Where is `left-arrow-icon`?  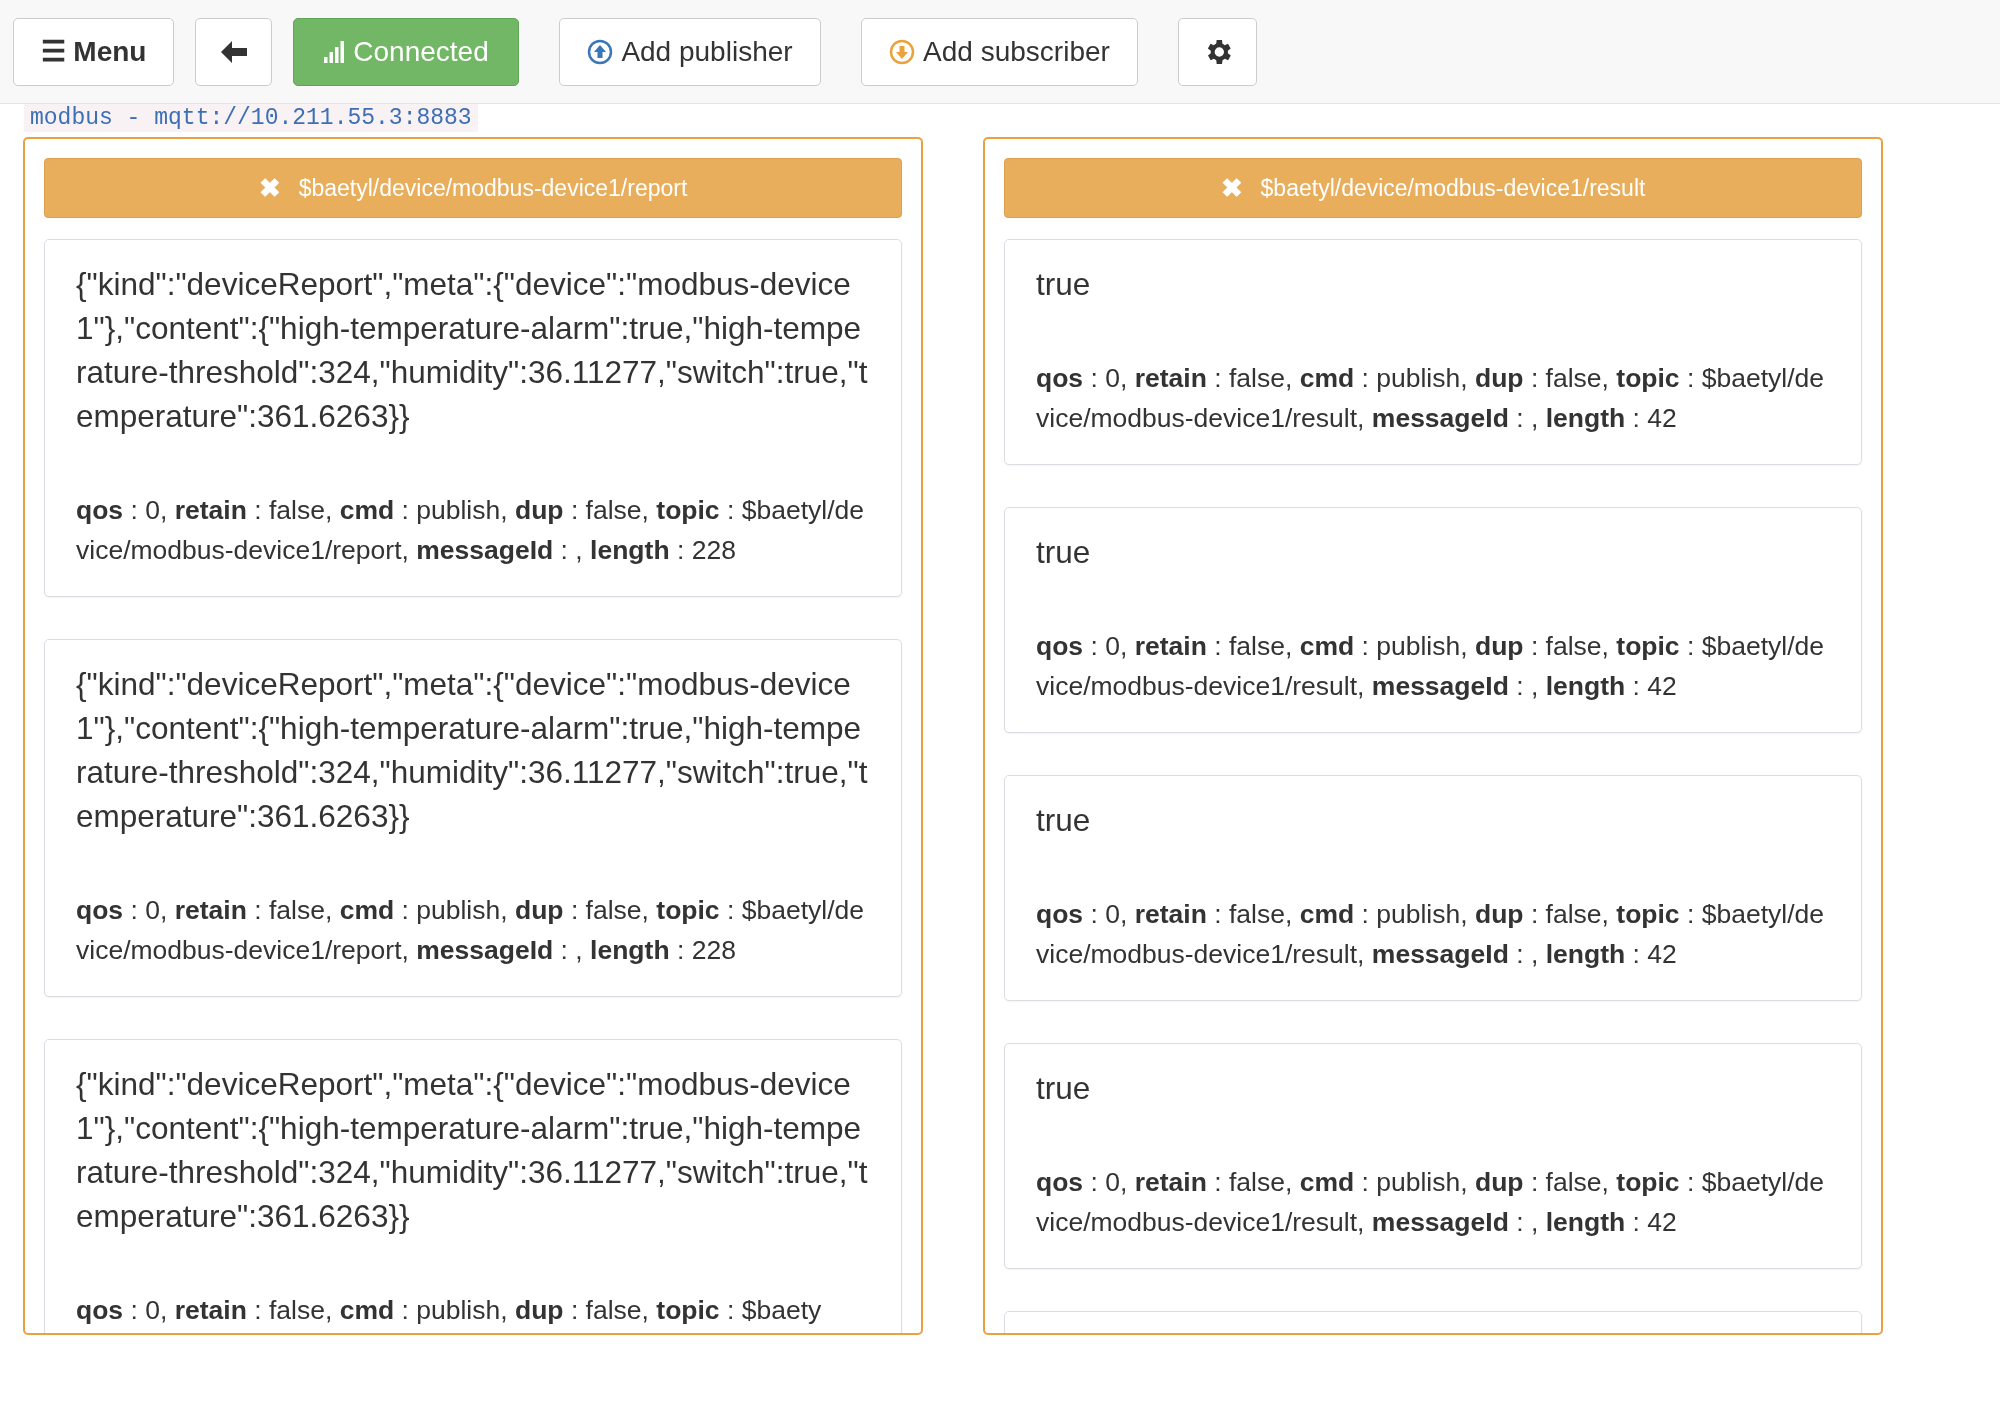 left-arrow-icon is located at coordinates (233, 51).